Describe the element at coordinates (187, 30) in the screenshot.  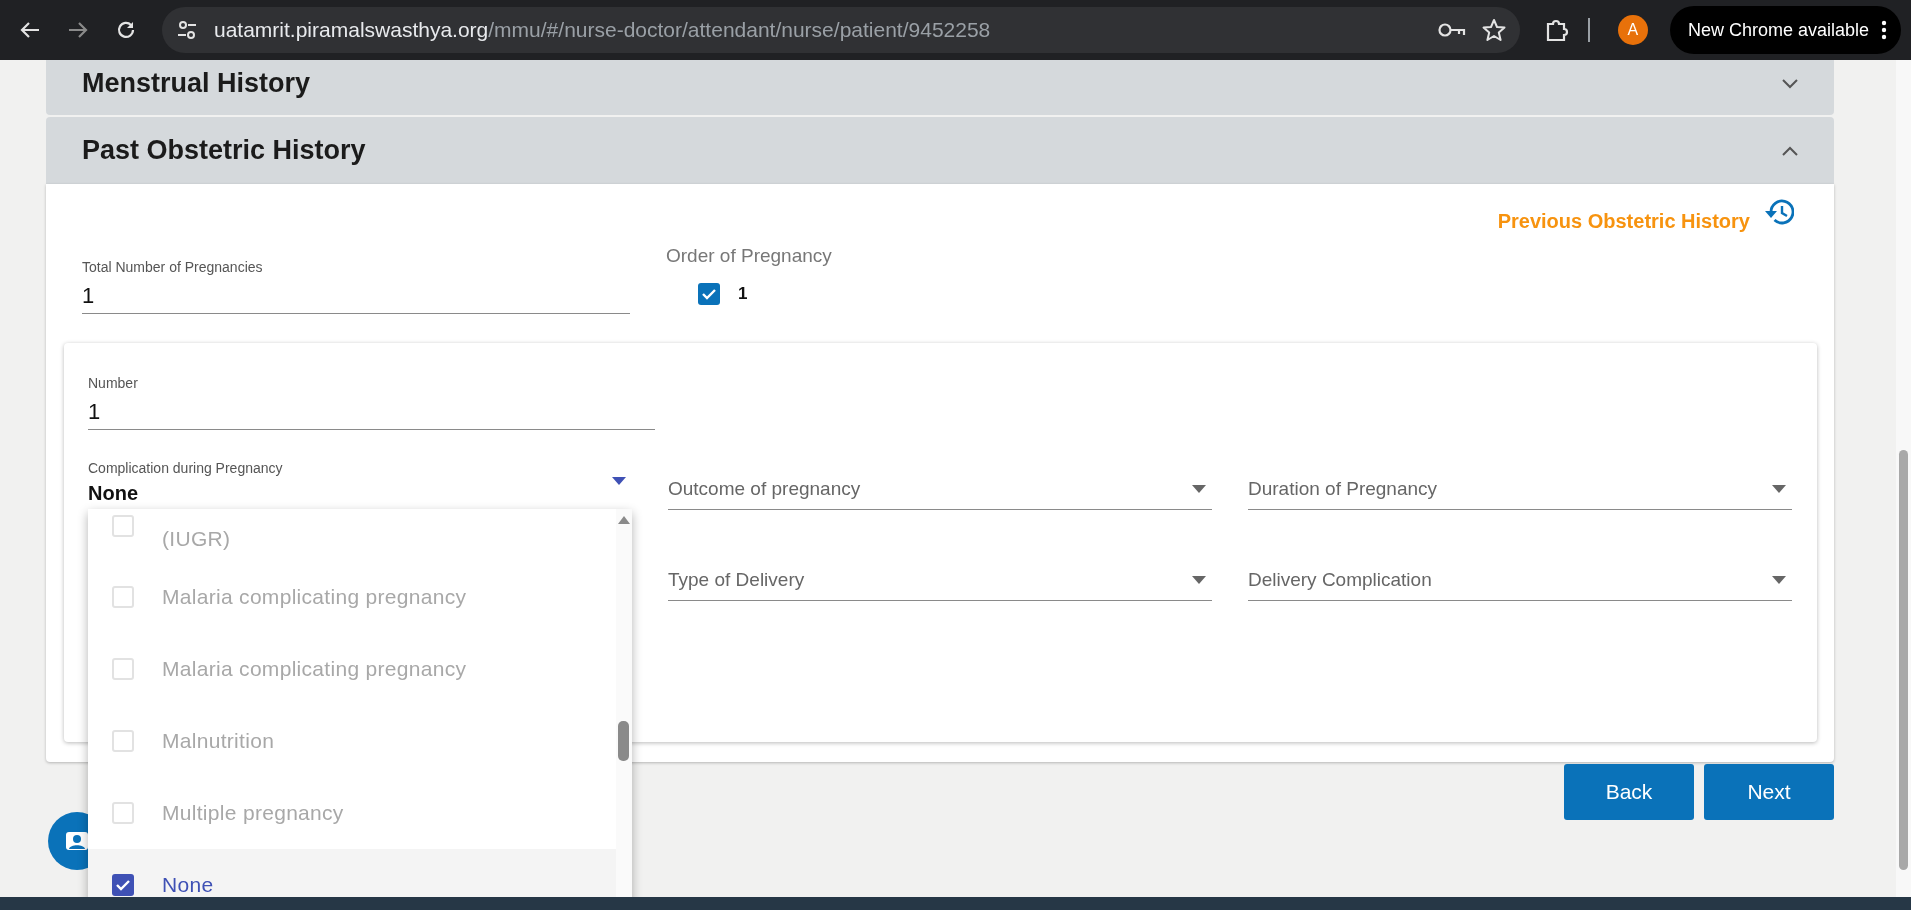
I see `site-settings-icon` at that location.